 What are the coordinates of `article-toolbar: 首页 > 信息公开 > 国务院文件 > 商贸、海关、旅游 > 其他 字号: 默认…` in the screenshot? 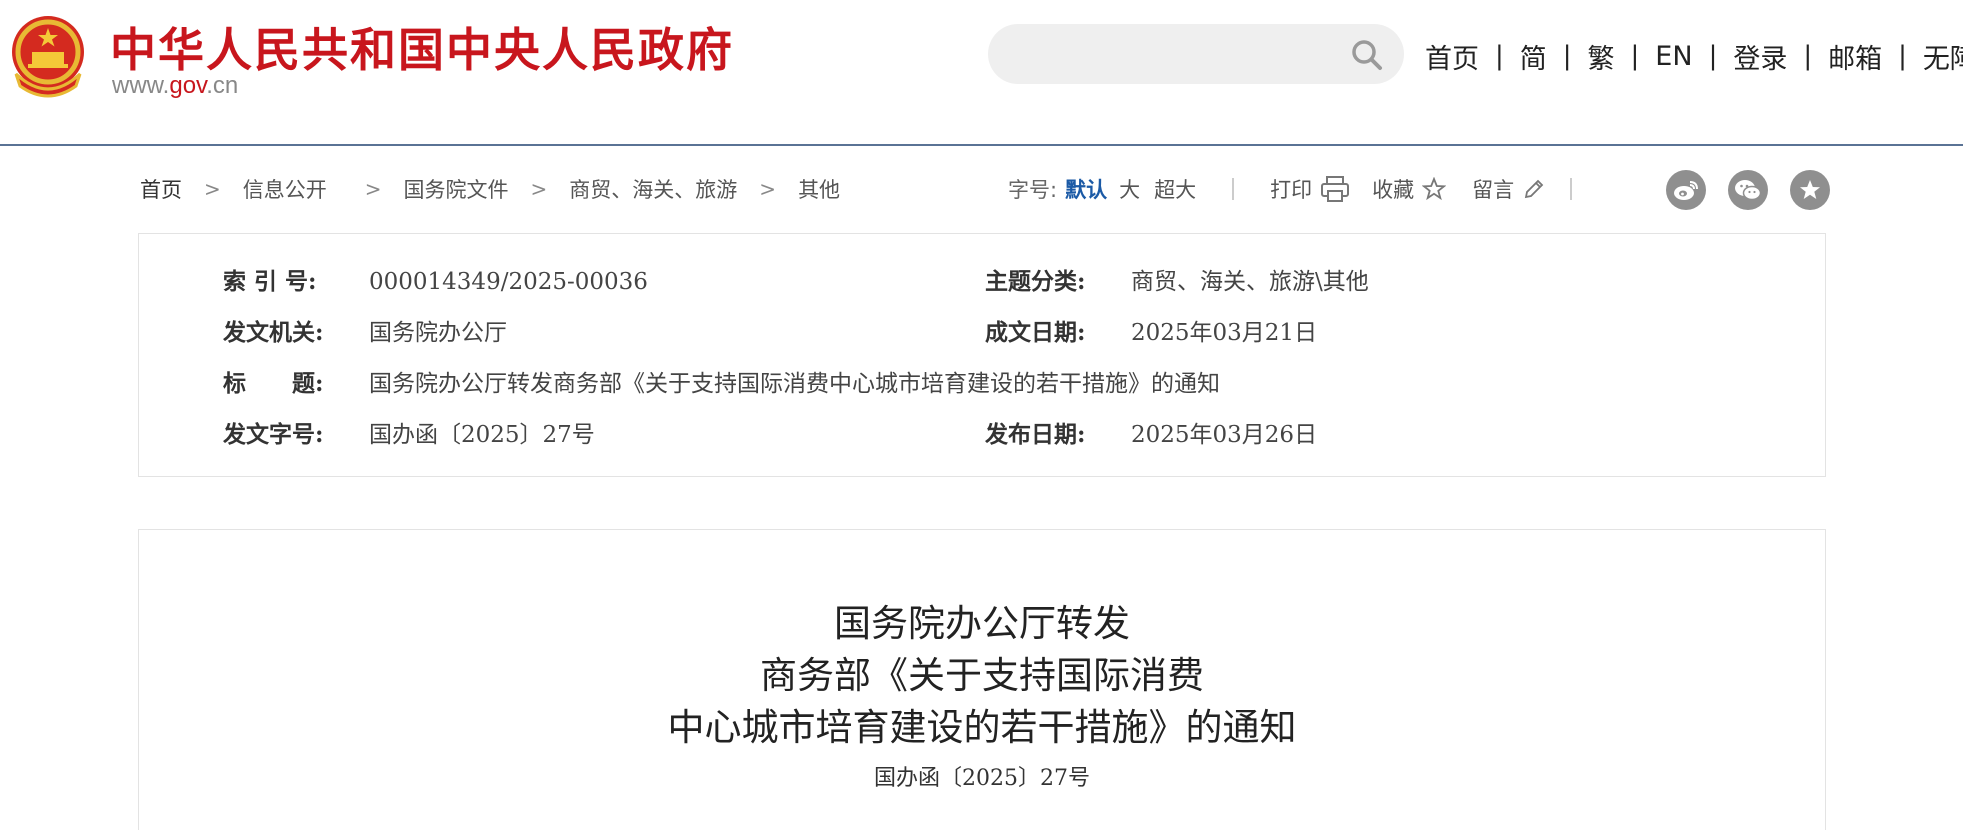 It's located at (984, 190).